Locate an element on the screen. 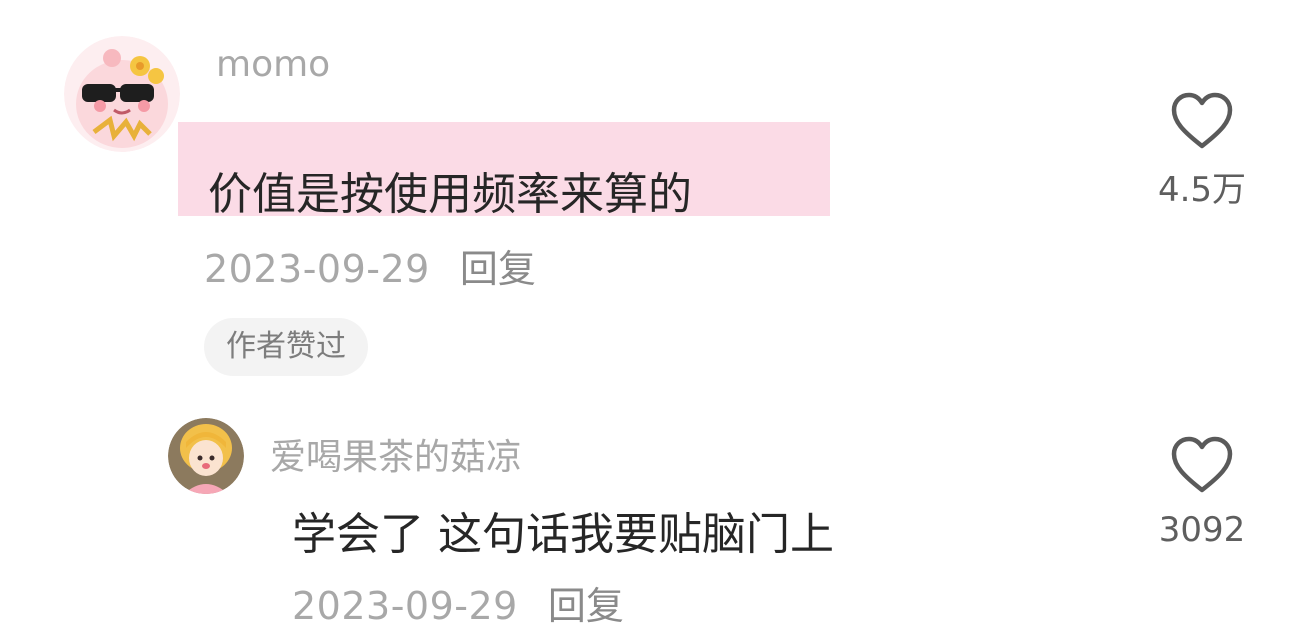 This screenshot has width=1290, height=634. reply-like-count: 3092 is located at coordinates (1202, 530).